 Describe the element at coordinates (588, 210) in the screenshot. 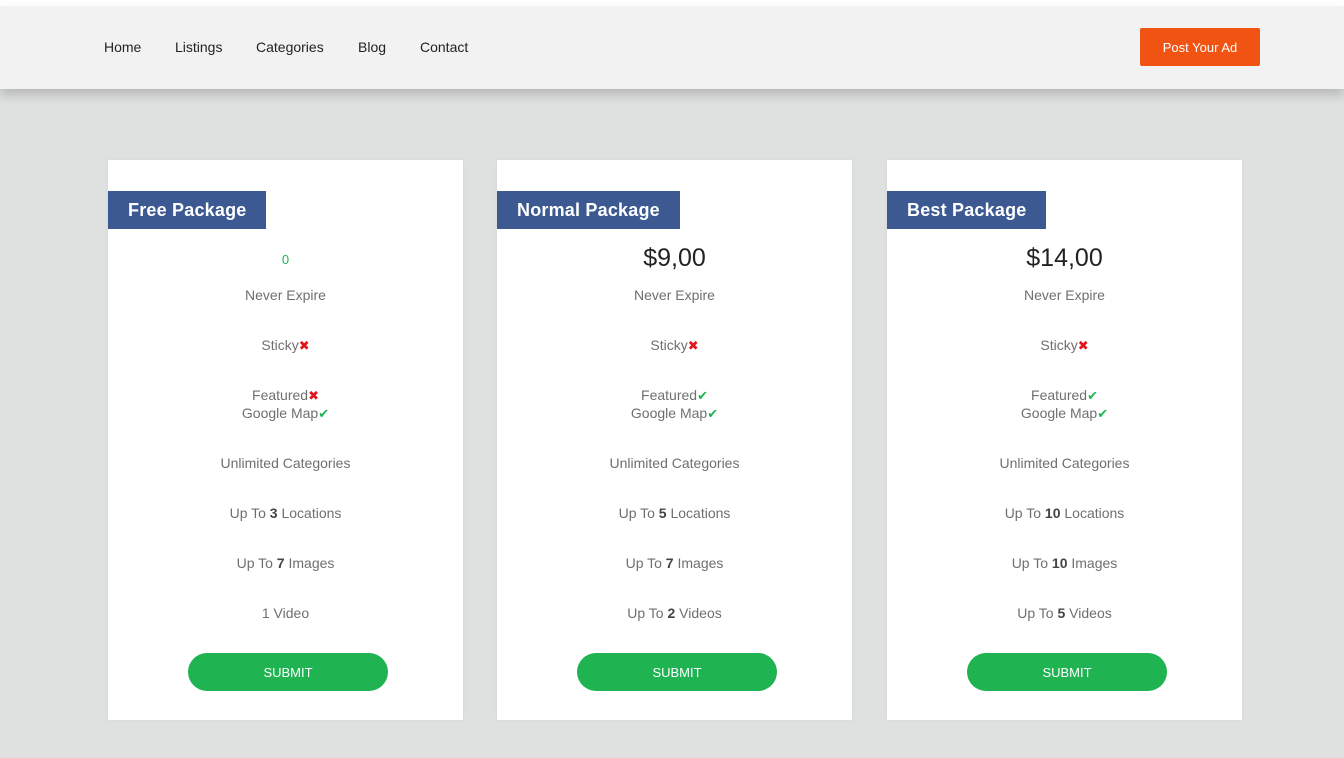

I see `package-title: Normal Package` at that location.